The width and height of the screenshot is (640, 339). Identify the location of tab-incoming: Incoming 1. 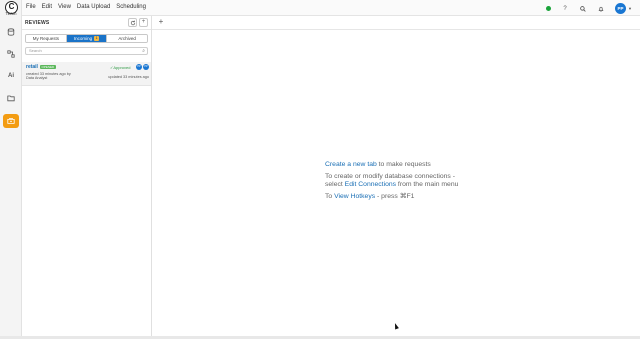
(87, 38).